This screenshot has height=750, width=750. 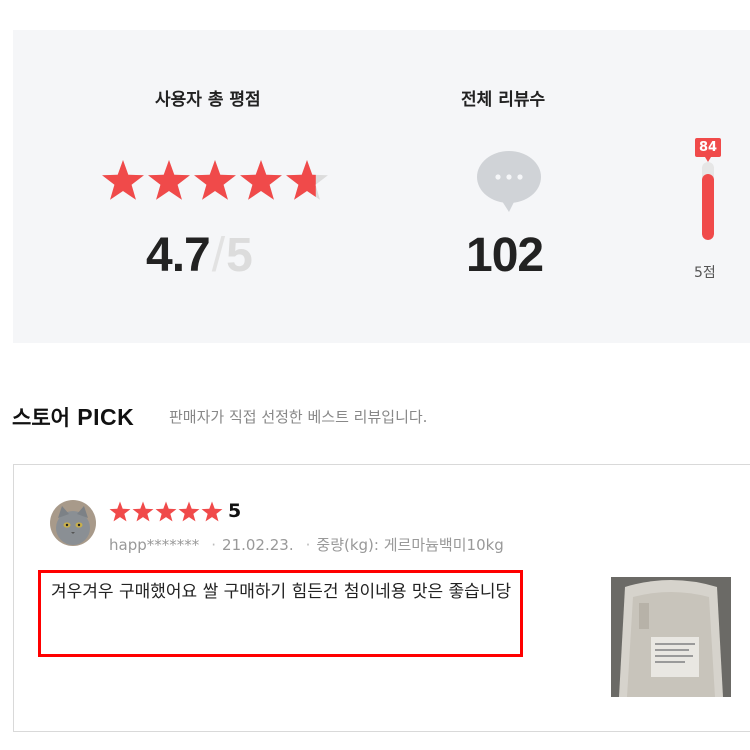 What do you see at coordinates (410, 545) in the screenshot?
I see `review-option: 중량(kg): 게르마늄백미10kg` at bounding box center [410, 545].